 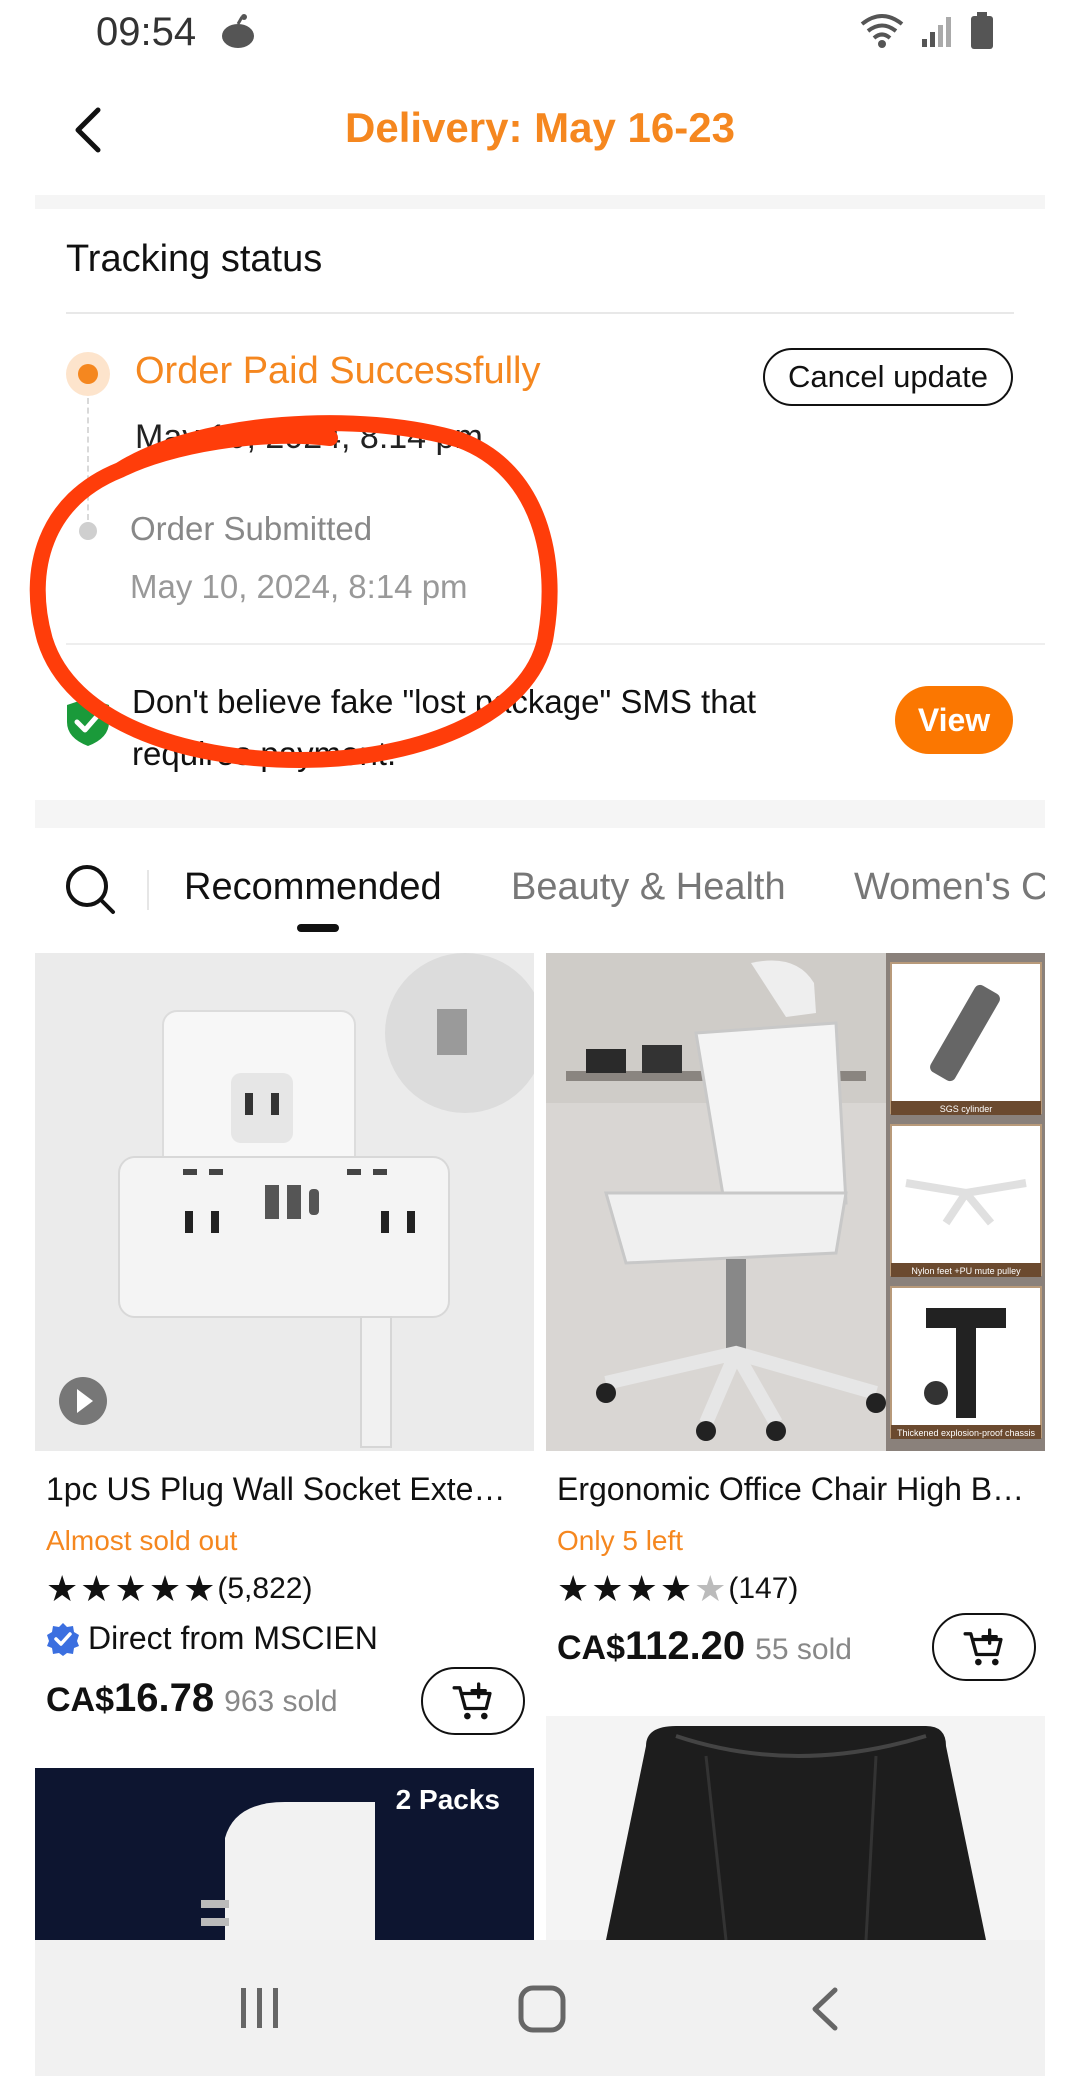 I want to click on review-count: (147), so click(x=763, y=1588).